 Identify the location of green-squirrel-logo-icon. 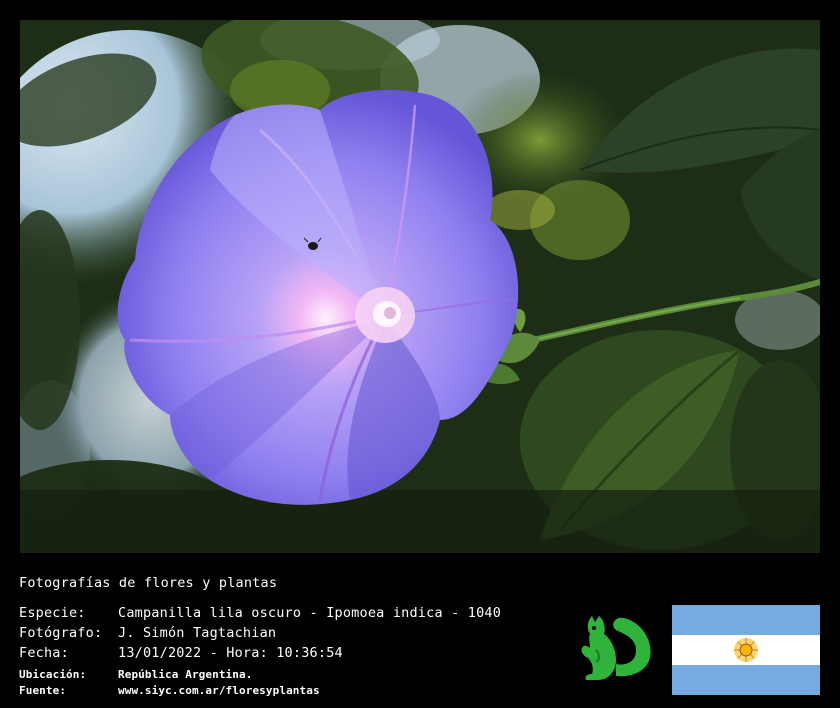
(616, 646).